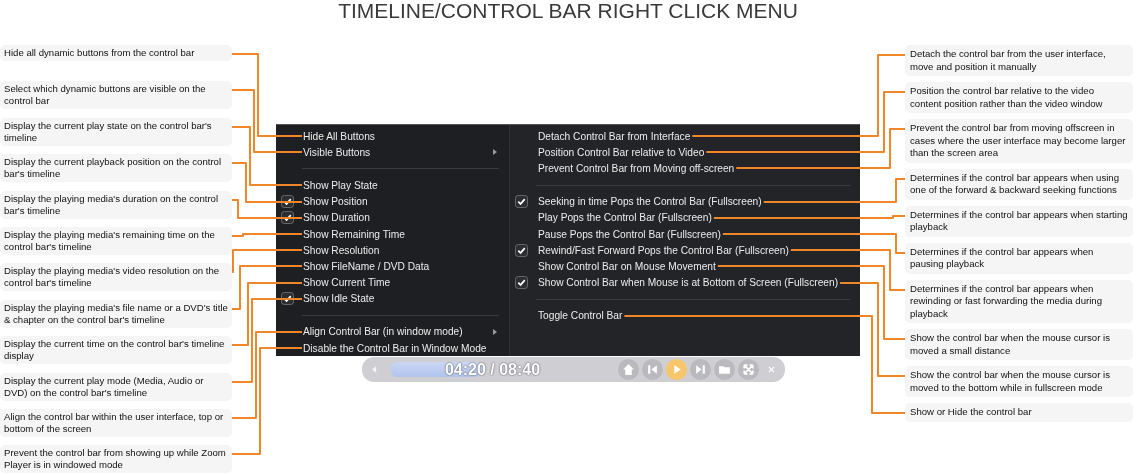 This screenshot has height=475, width=1136. I want to click on annotation-note: Prevent the control bar from showing up while Zoom Player is in windowed mode, so click(116, 459).